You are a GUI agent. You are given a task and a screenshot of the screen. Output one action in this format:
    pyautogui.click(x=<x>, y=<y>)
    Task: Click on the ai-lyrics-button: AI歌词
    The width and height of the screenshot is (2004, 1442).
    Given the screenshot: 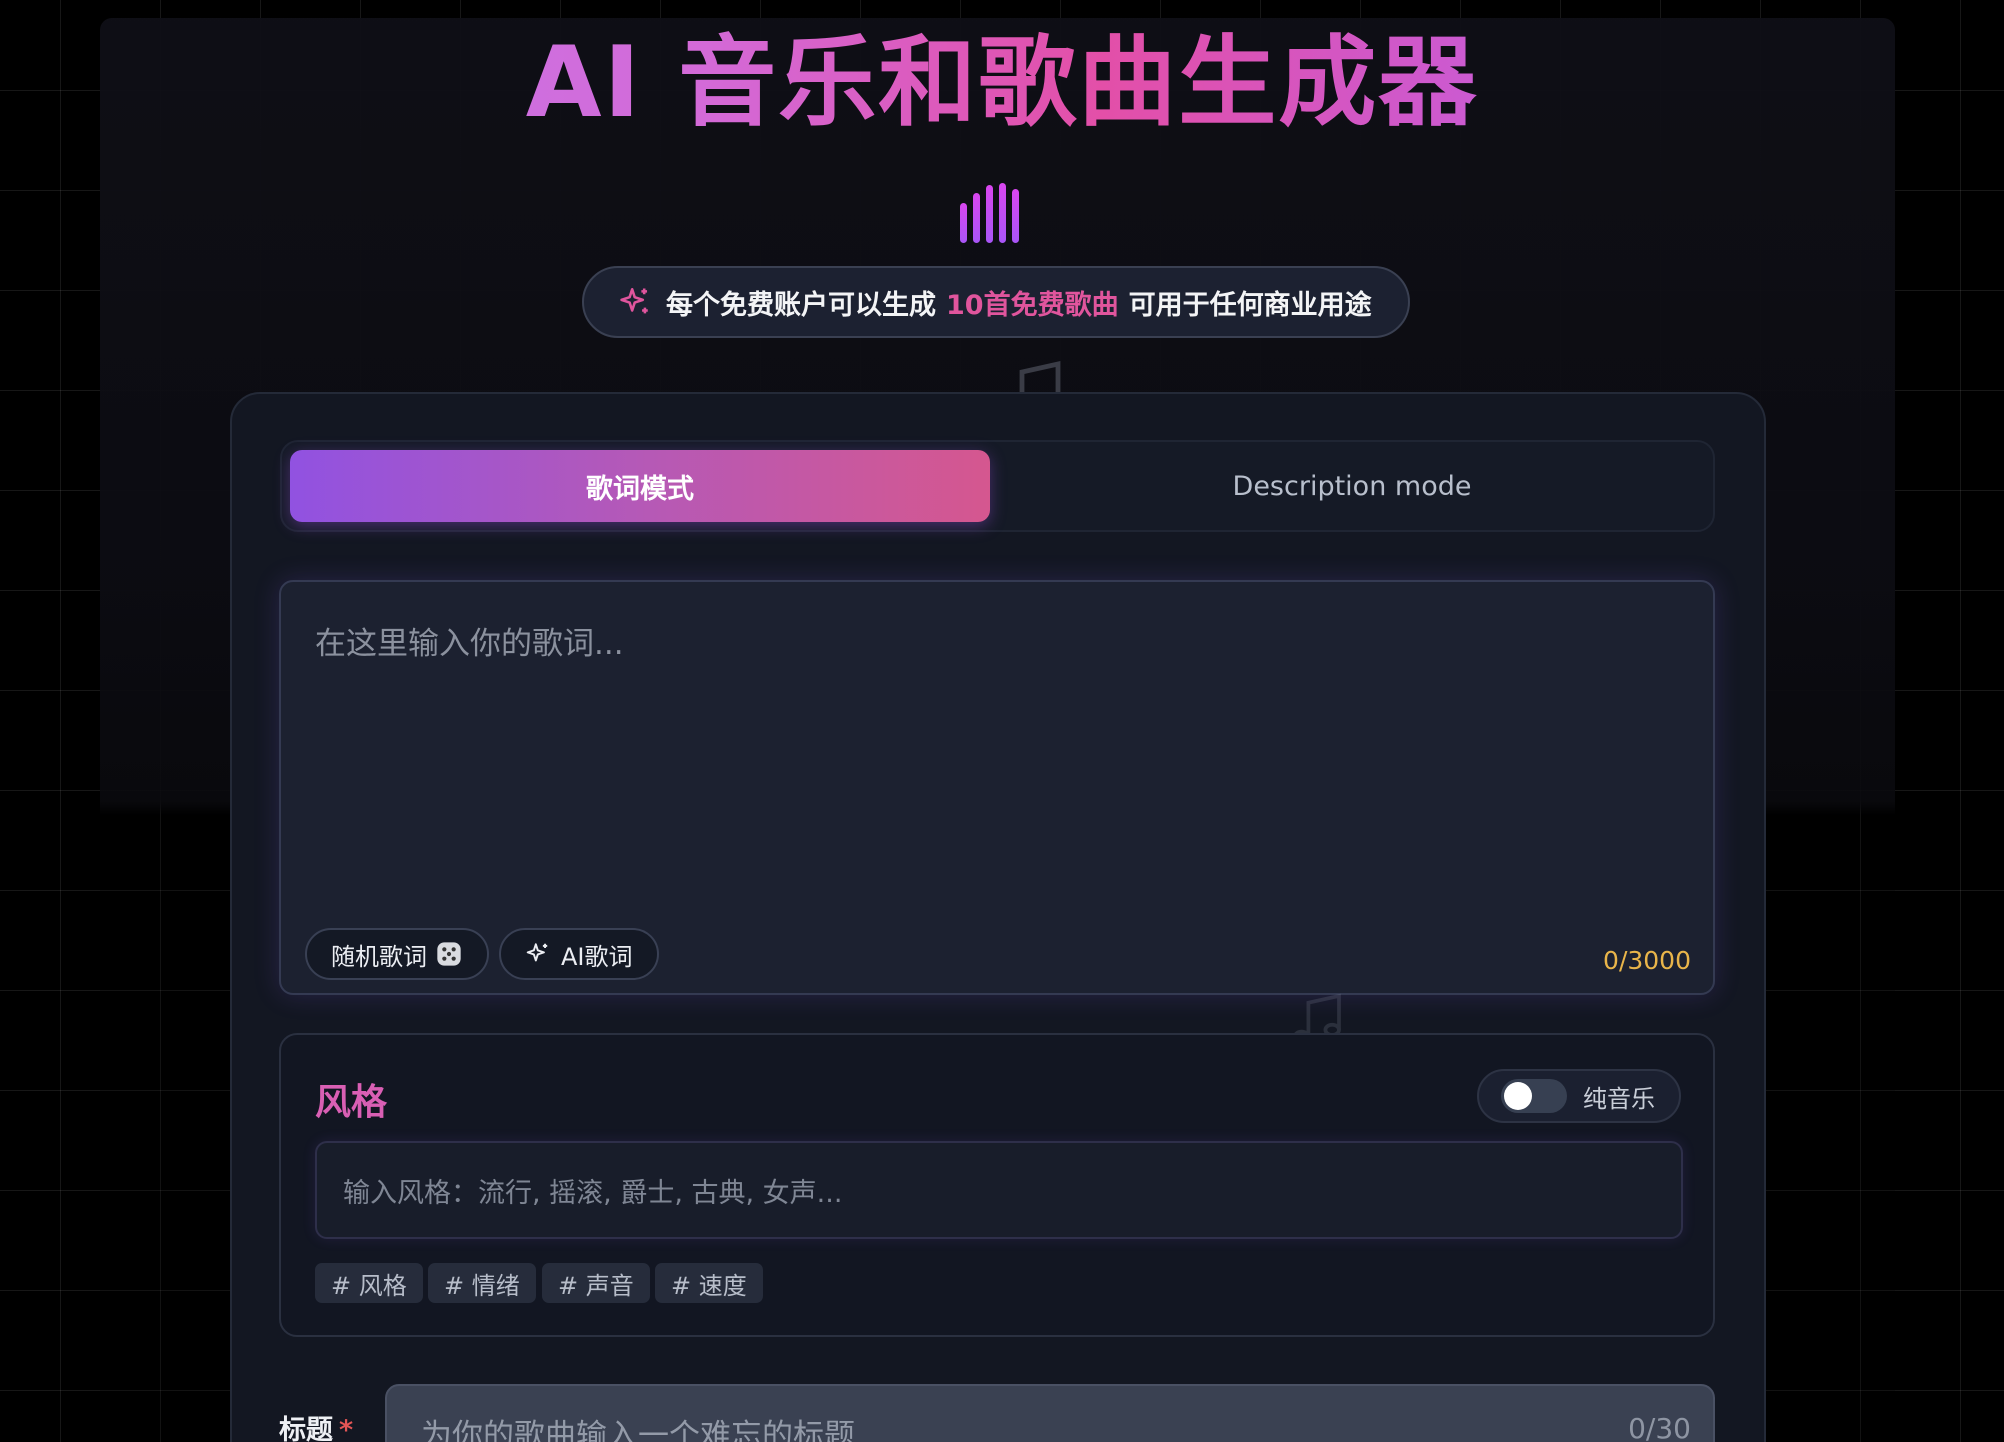 What is the action you would take?
    pyautogui.click(x=579, y=954)
    